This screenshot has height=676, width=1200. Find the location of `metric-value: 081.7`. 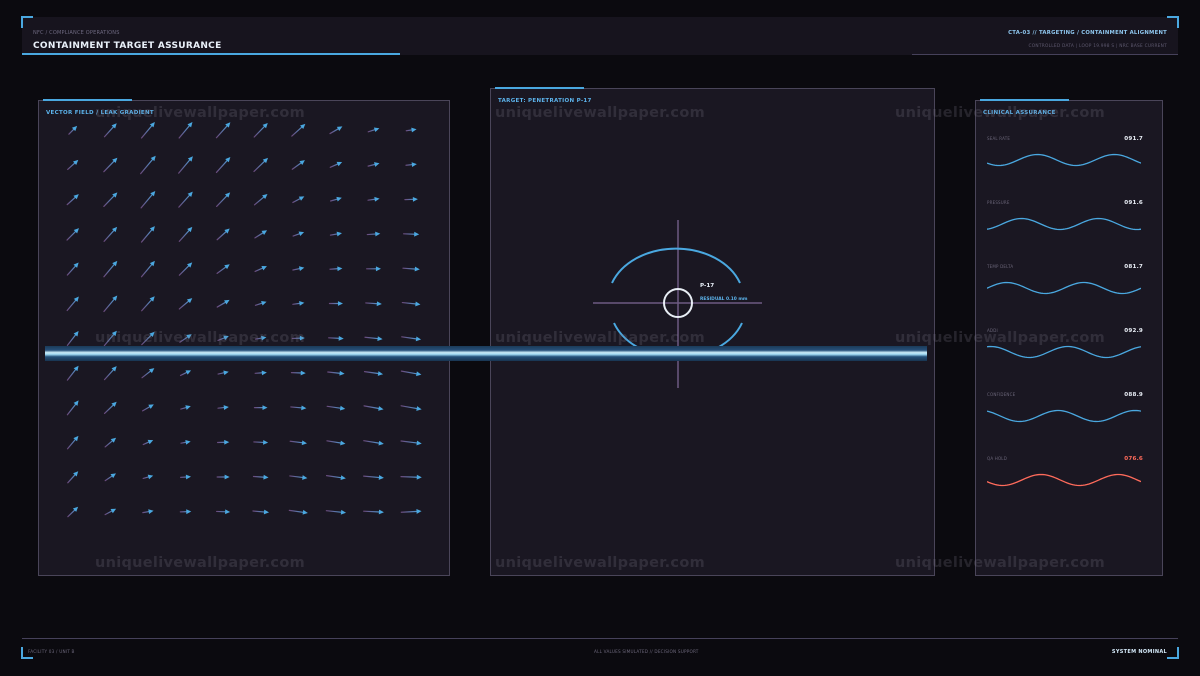

metric-value: 081.7 is located at coordinates (1133, 267).